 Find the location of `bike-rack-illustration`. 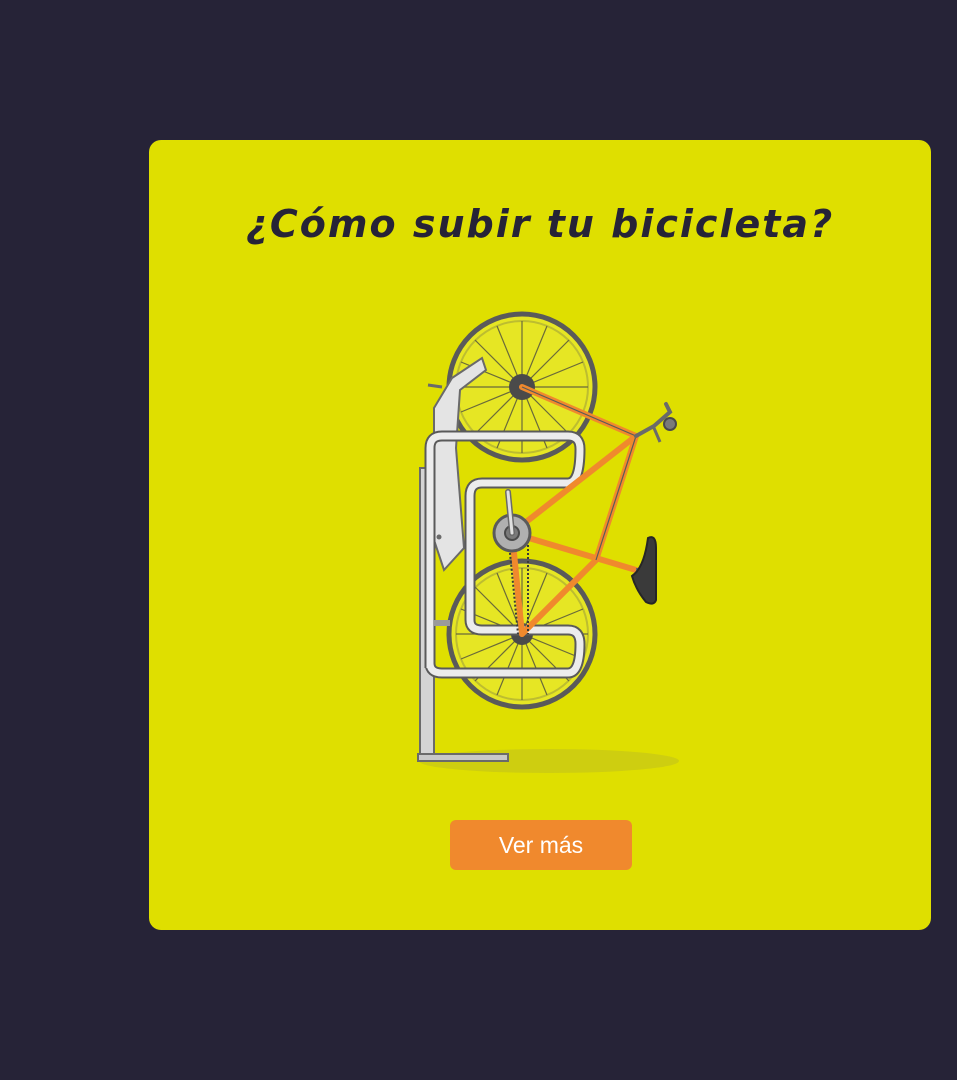

bike-rack-illustration is located at coordinates (548, 542).